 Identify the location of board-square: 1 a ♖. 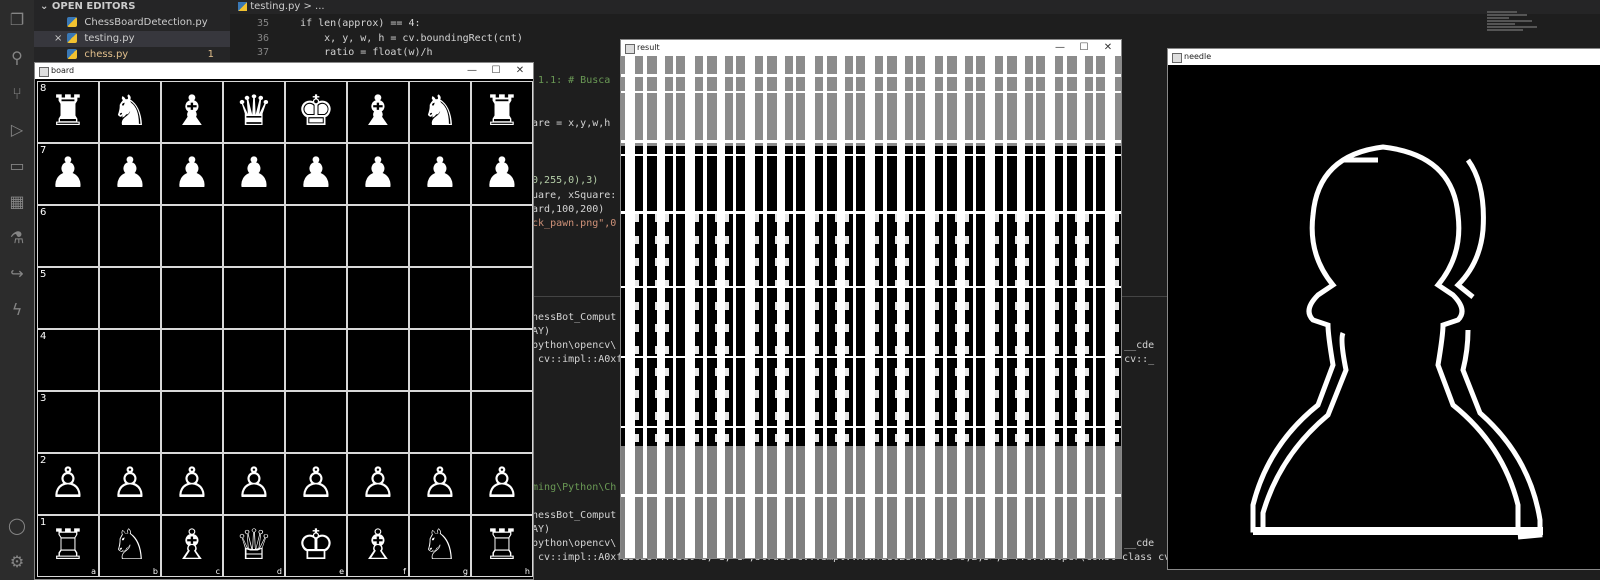
(68, 546).